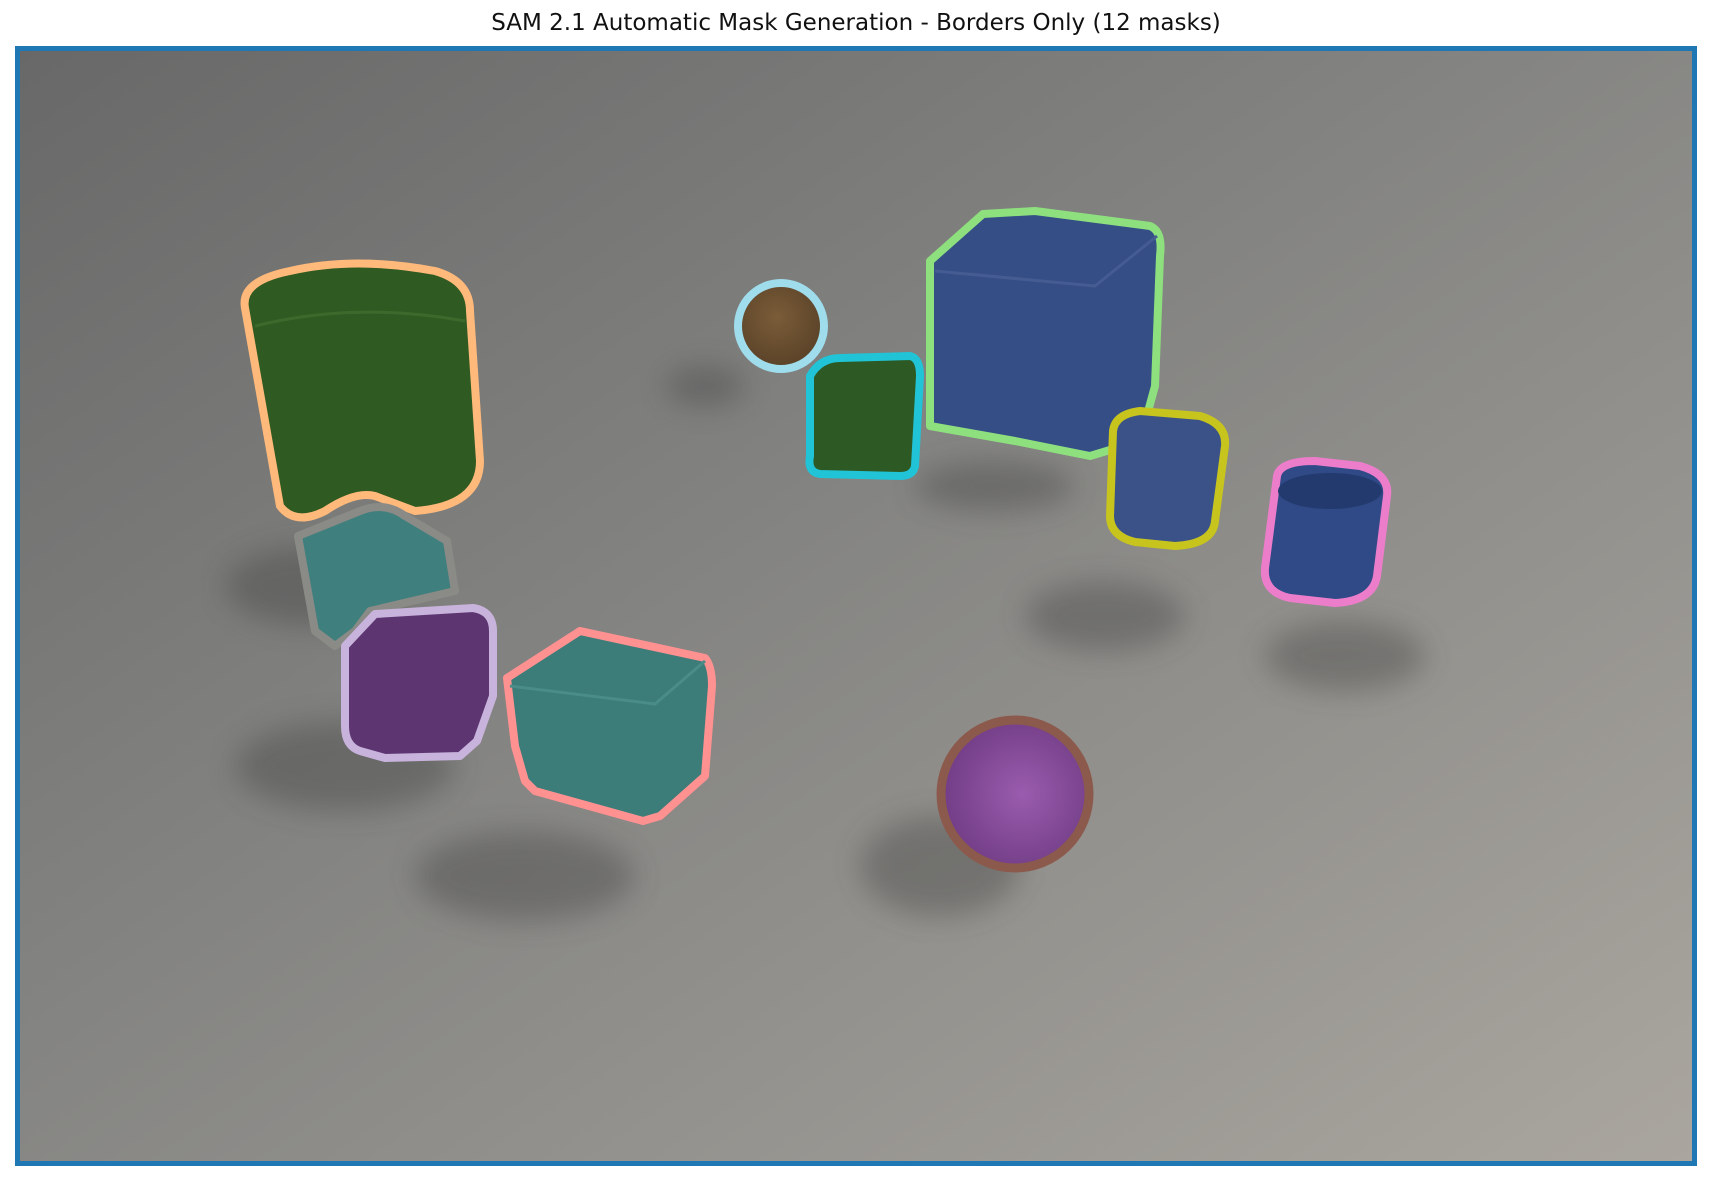  I want to click on mask-brown-sphere, so click(781, 326).